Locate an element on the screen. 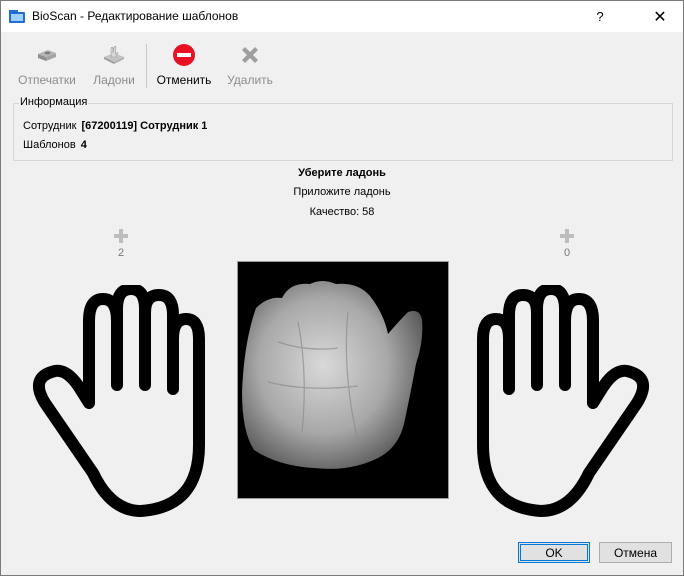  add-right-palm-icon is located at coordinates (567, 236).